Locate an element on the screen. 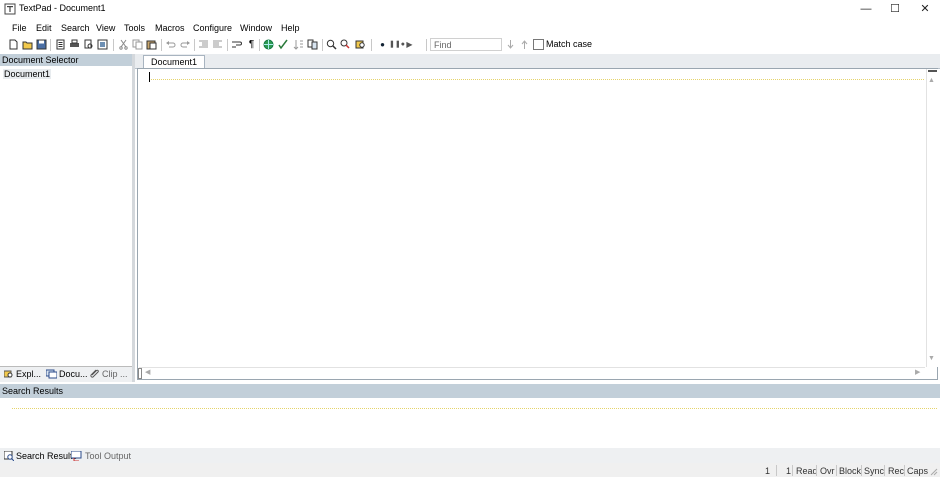 The height and width of the screenshot is (477, 940). menu-window: Window is located at coordinates (256, 28).